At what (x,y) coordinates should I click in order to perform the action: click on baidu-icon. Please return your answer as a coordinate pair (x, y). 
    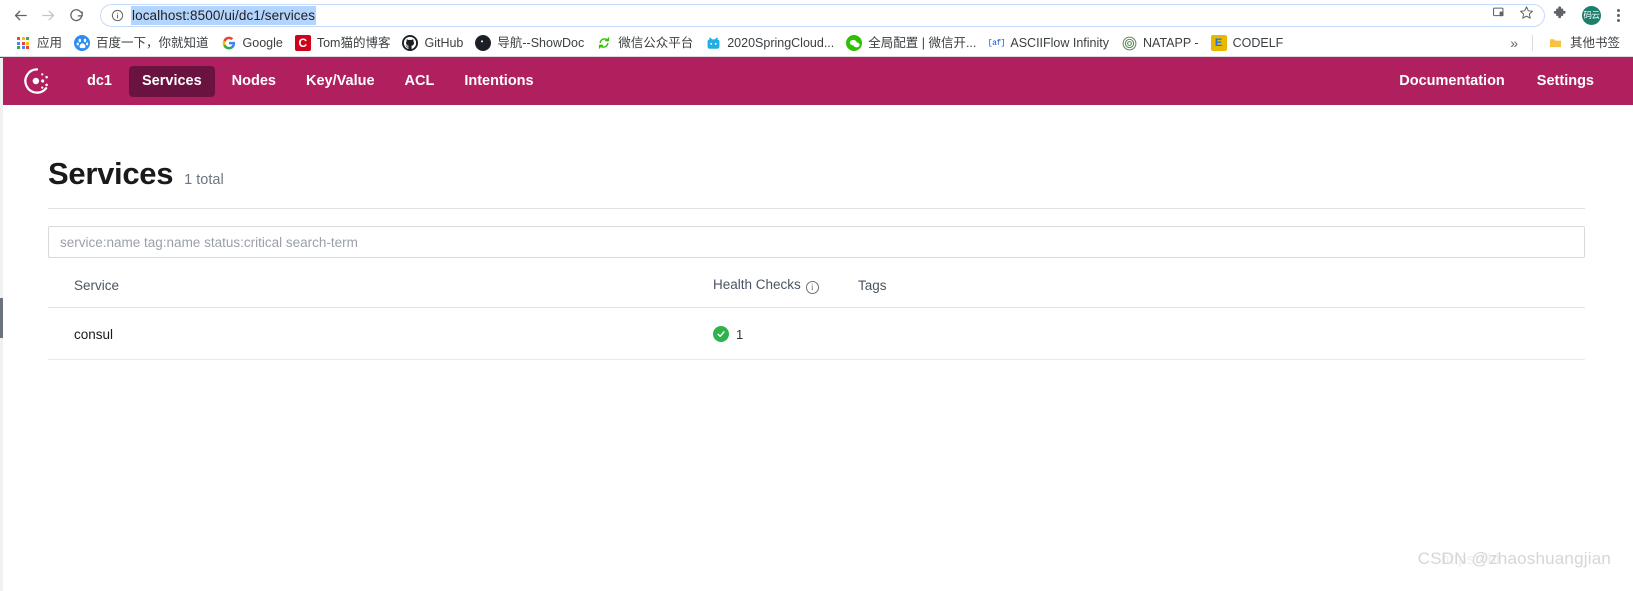
    Looking at the image, I should click on (82, 43).